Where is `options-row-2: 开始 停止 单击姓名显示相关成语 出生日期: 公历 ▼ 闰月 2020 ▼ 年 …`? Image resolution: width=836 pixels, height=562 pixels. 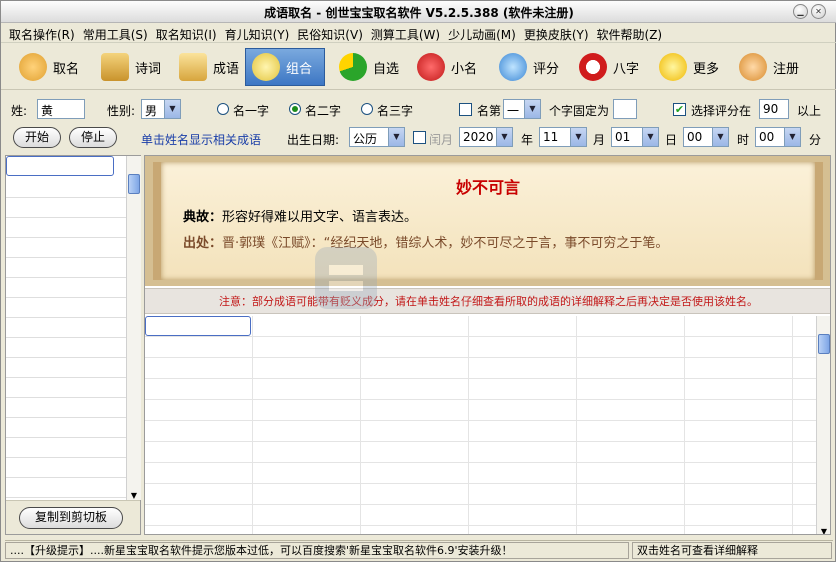 options-row-2: 开始 停止 单击姓名显示相关成语 出生日期: 公历 ▼ 闰月 2020 ▼ 年 … is located at coordinates (418, 139).